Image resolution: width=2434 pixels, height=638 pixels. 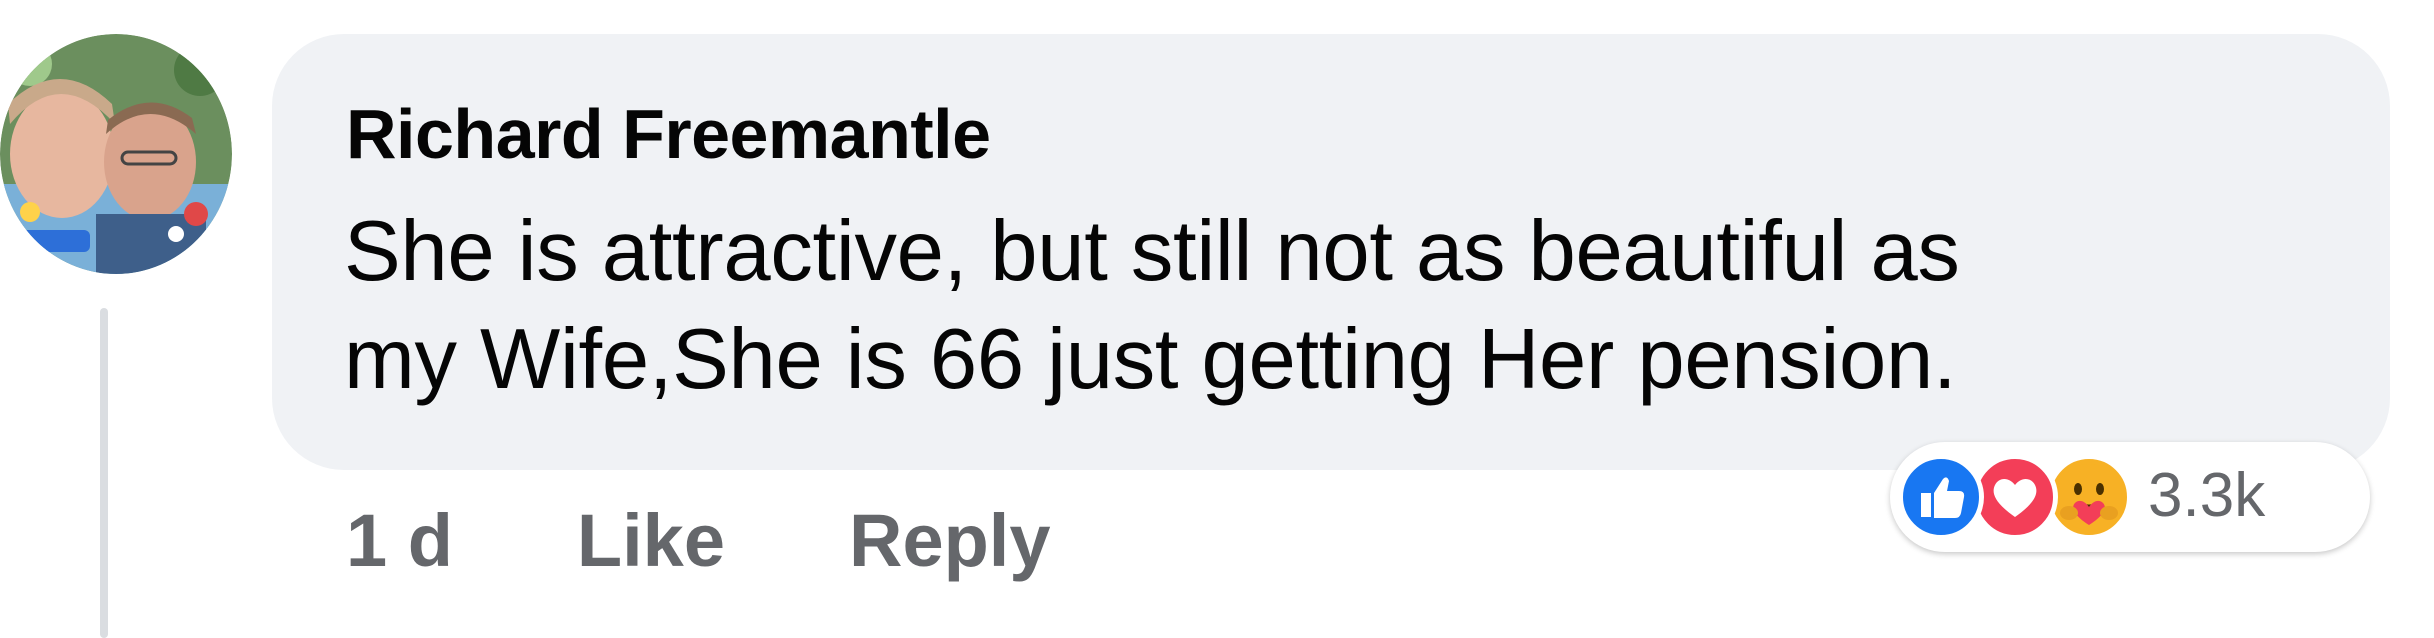 I want to click on like-button: Like, so click(x=651, y=540).